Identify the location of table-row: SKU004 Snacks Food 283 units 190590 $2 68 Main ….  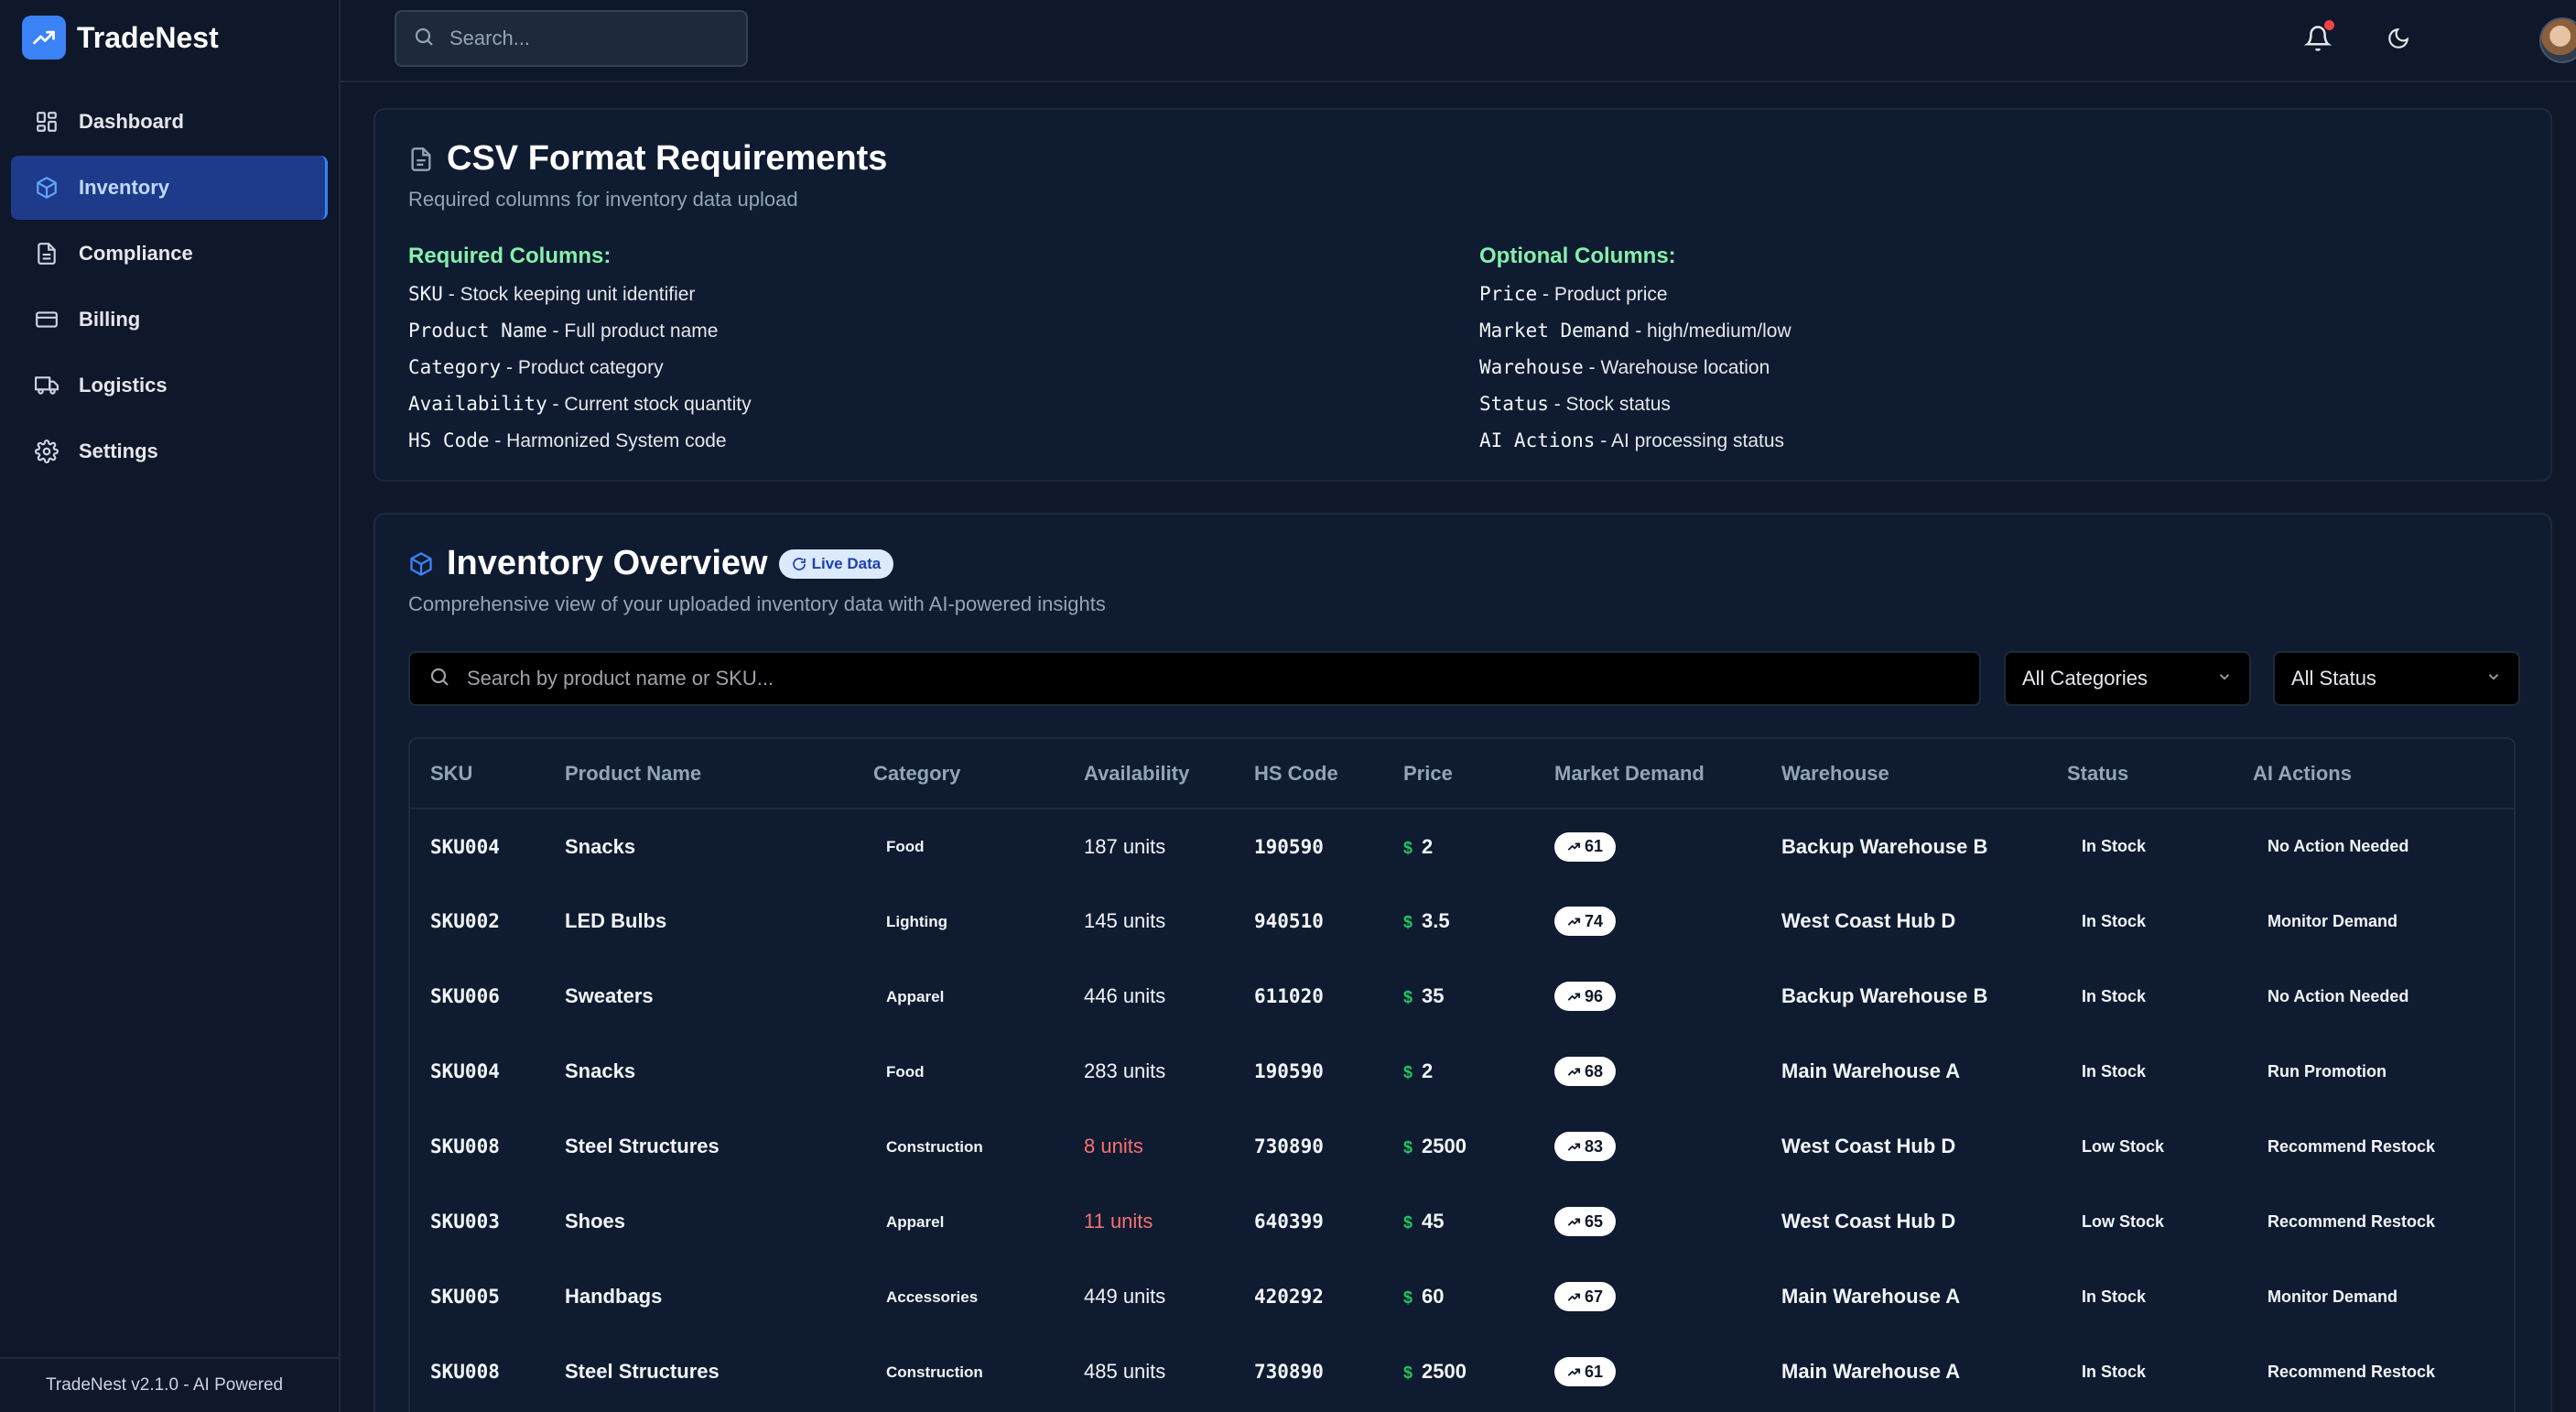
(1462, 1071).